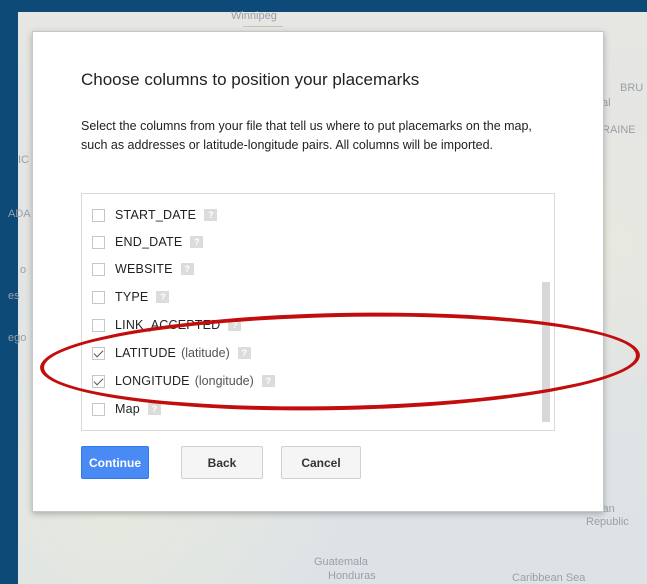 This screenshot has width=647, height=584. What do you see at coordinates (549, 578) in the screenshot?
I see `map-label-caribbean-sea: Caribbean Sea` at bounding box center [549, 578].